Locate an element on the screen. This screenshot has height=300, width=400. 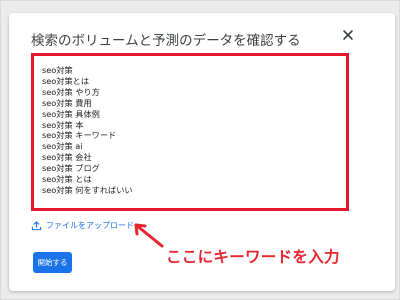
upload-icon is located at coordinates (36, 226).